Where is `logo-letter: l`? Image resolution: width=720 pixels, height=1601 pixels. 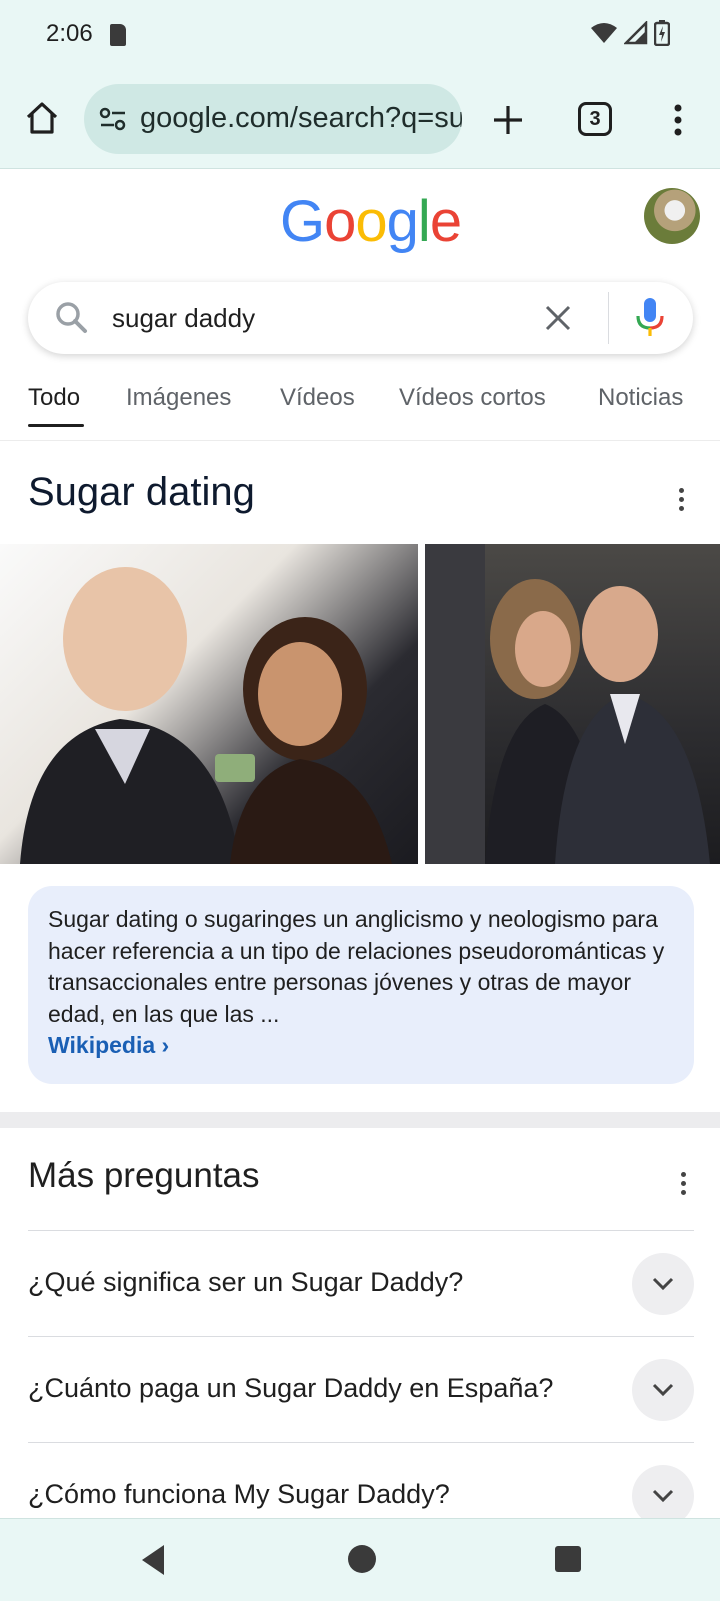 logo-letter: l is located at coordinates (424, 221).